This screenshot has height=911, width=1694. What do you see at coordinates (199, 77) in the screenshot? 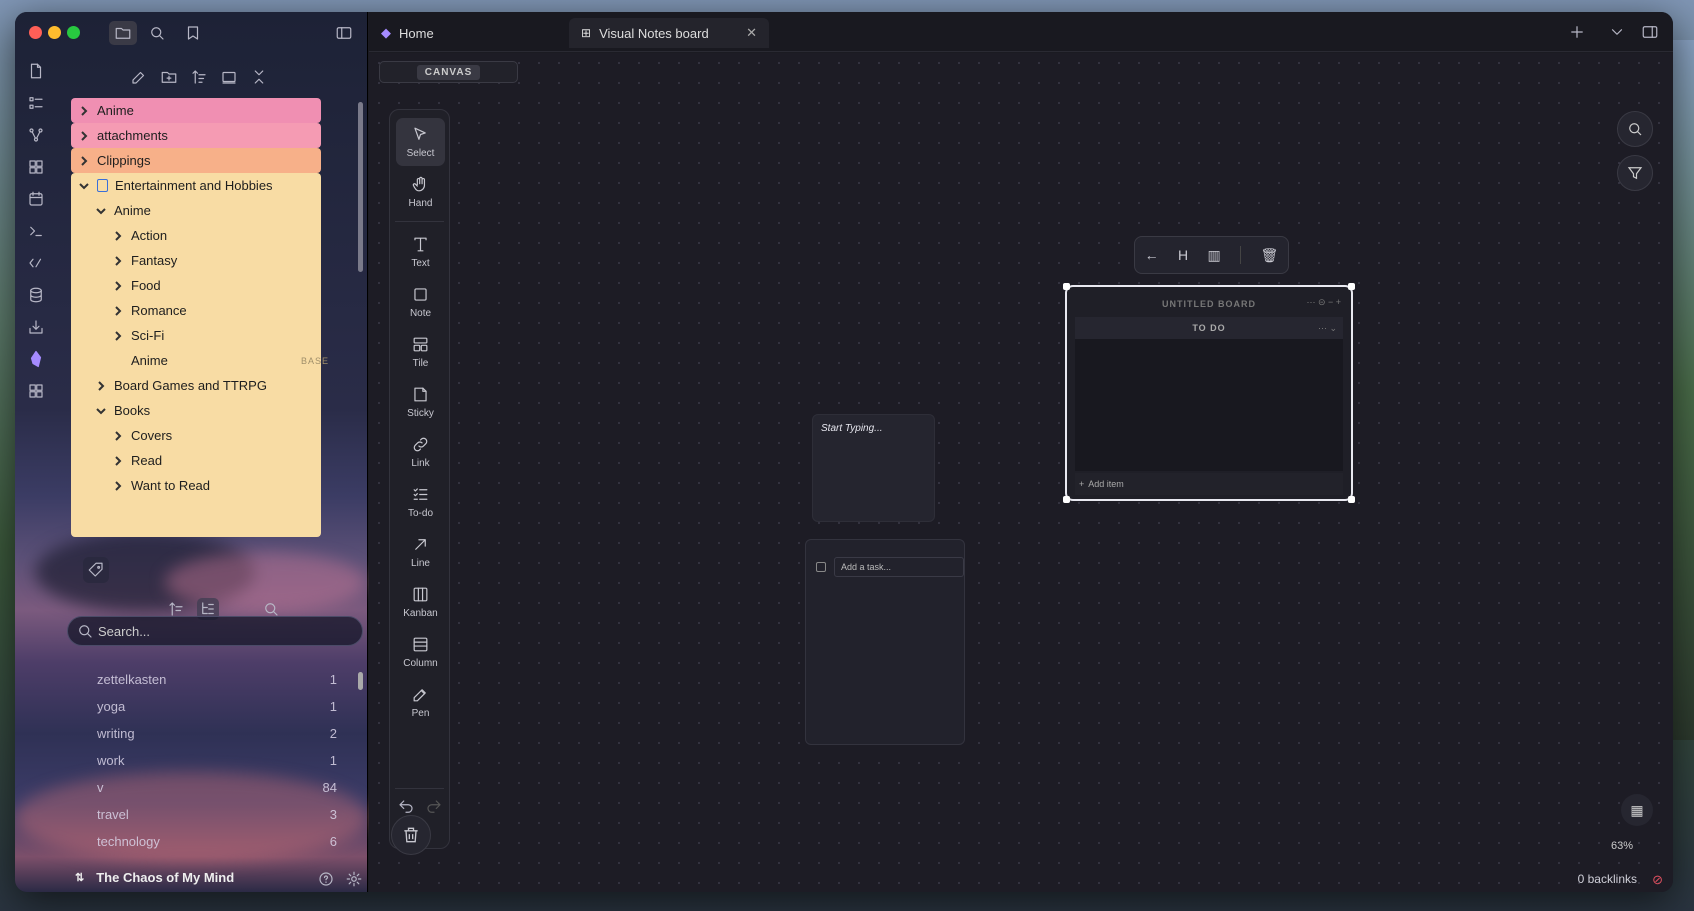
I see `sort-icon` at bounding box center [199, 77].